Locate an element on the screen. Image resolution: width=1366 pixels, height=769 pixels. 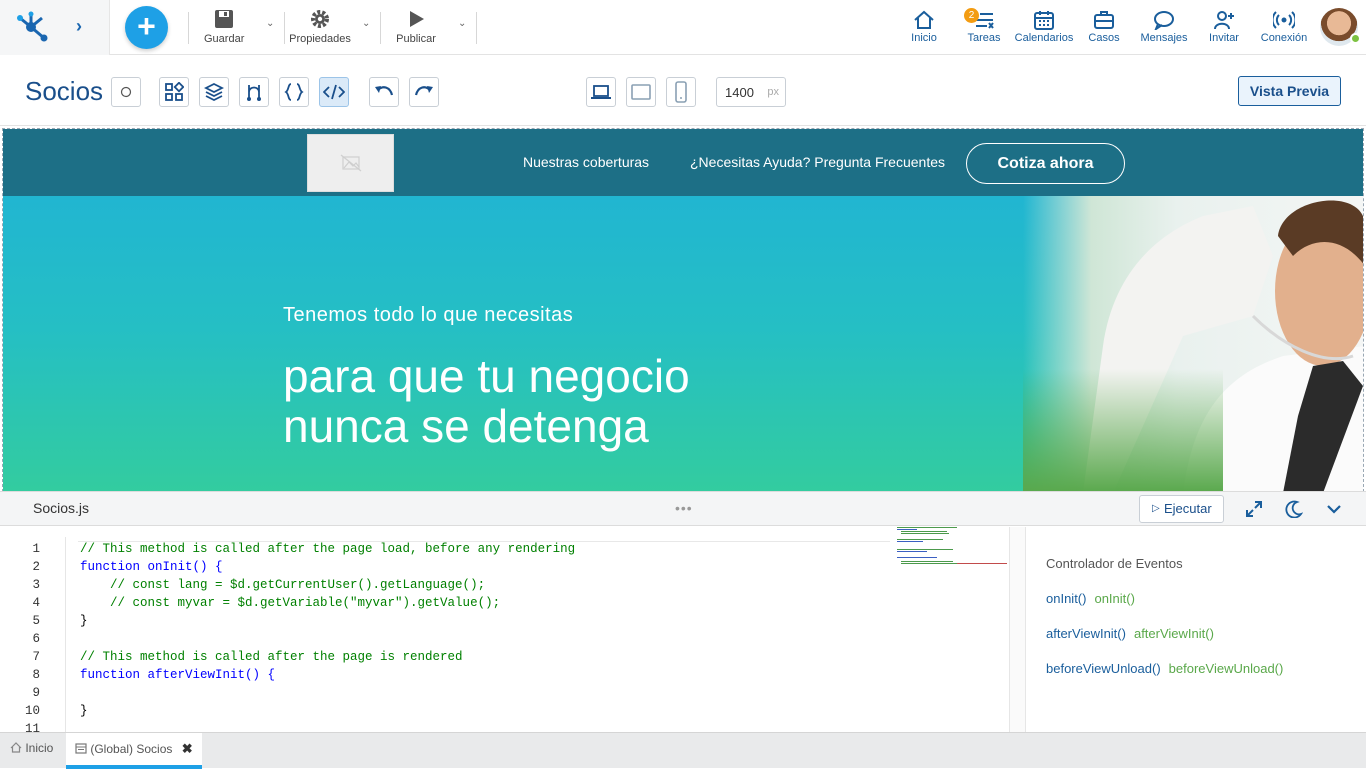
properties-dropdown-caret-icon: ⌄ is located at coordinates (366, 23).